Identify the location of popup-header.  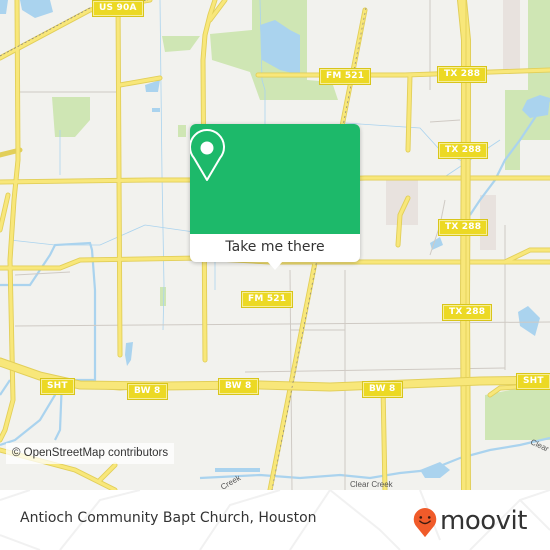
(275, 179).